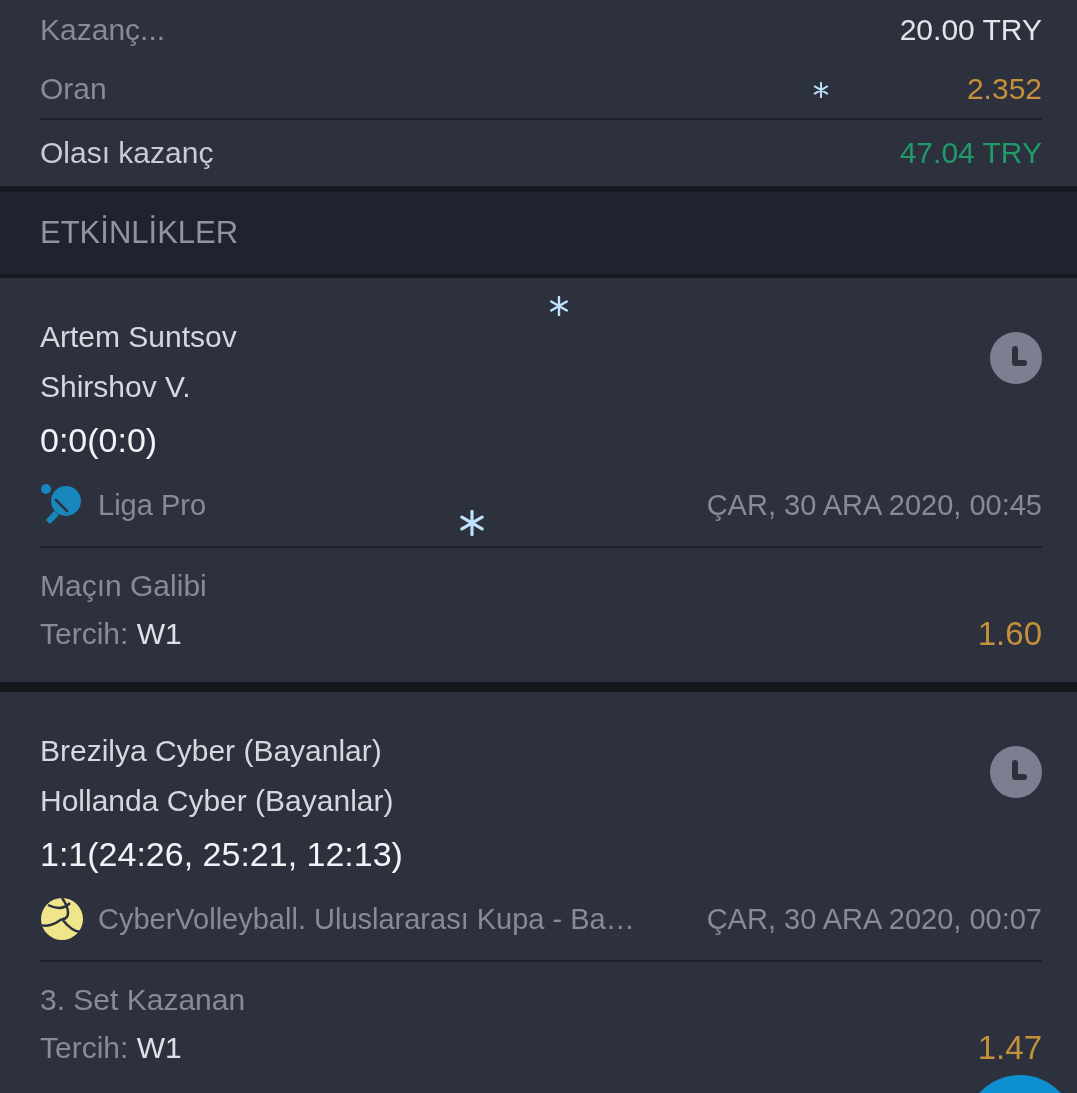 The height and width of the screenshot is (1093, 1077). I want to click on team-name: Hollanda Cyber (Bayanlar), so click(217, 801).